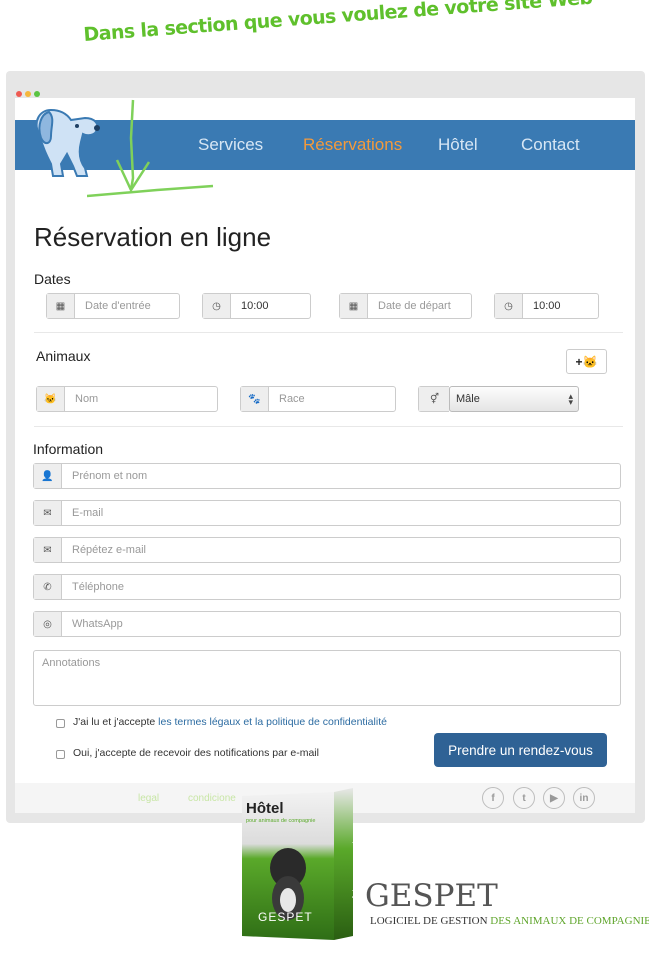 Image resolution: width=649 pixels, height=959 pixels. Describe the element at coordinates (327, 624) in the screenshot. I see `whatsapp-input: ◎ WhatsApp` at that location.